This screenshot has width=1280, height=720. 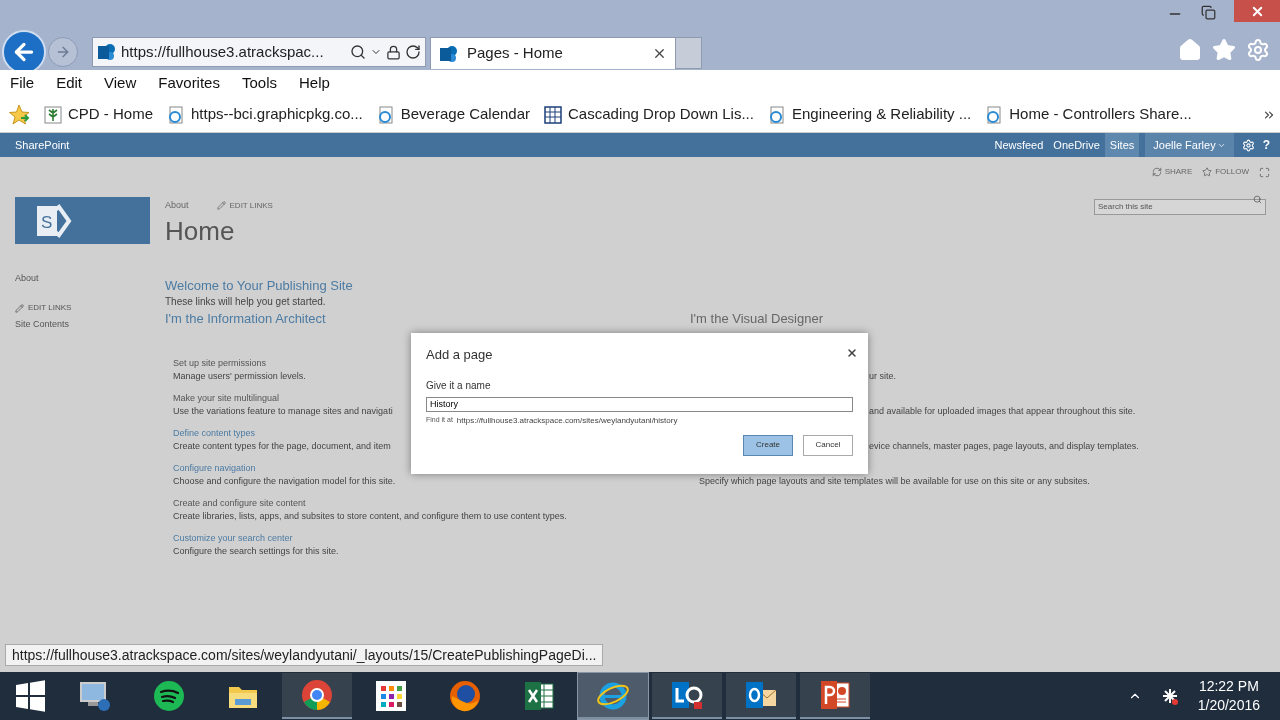 What do you see at coordinates (259, 285) in the screenshot?
I see `welcome-heading: Welcome to Your Publishing Site` at bounding box center [259, 285].